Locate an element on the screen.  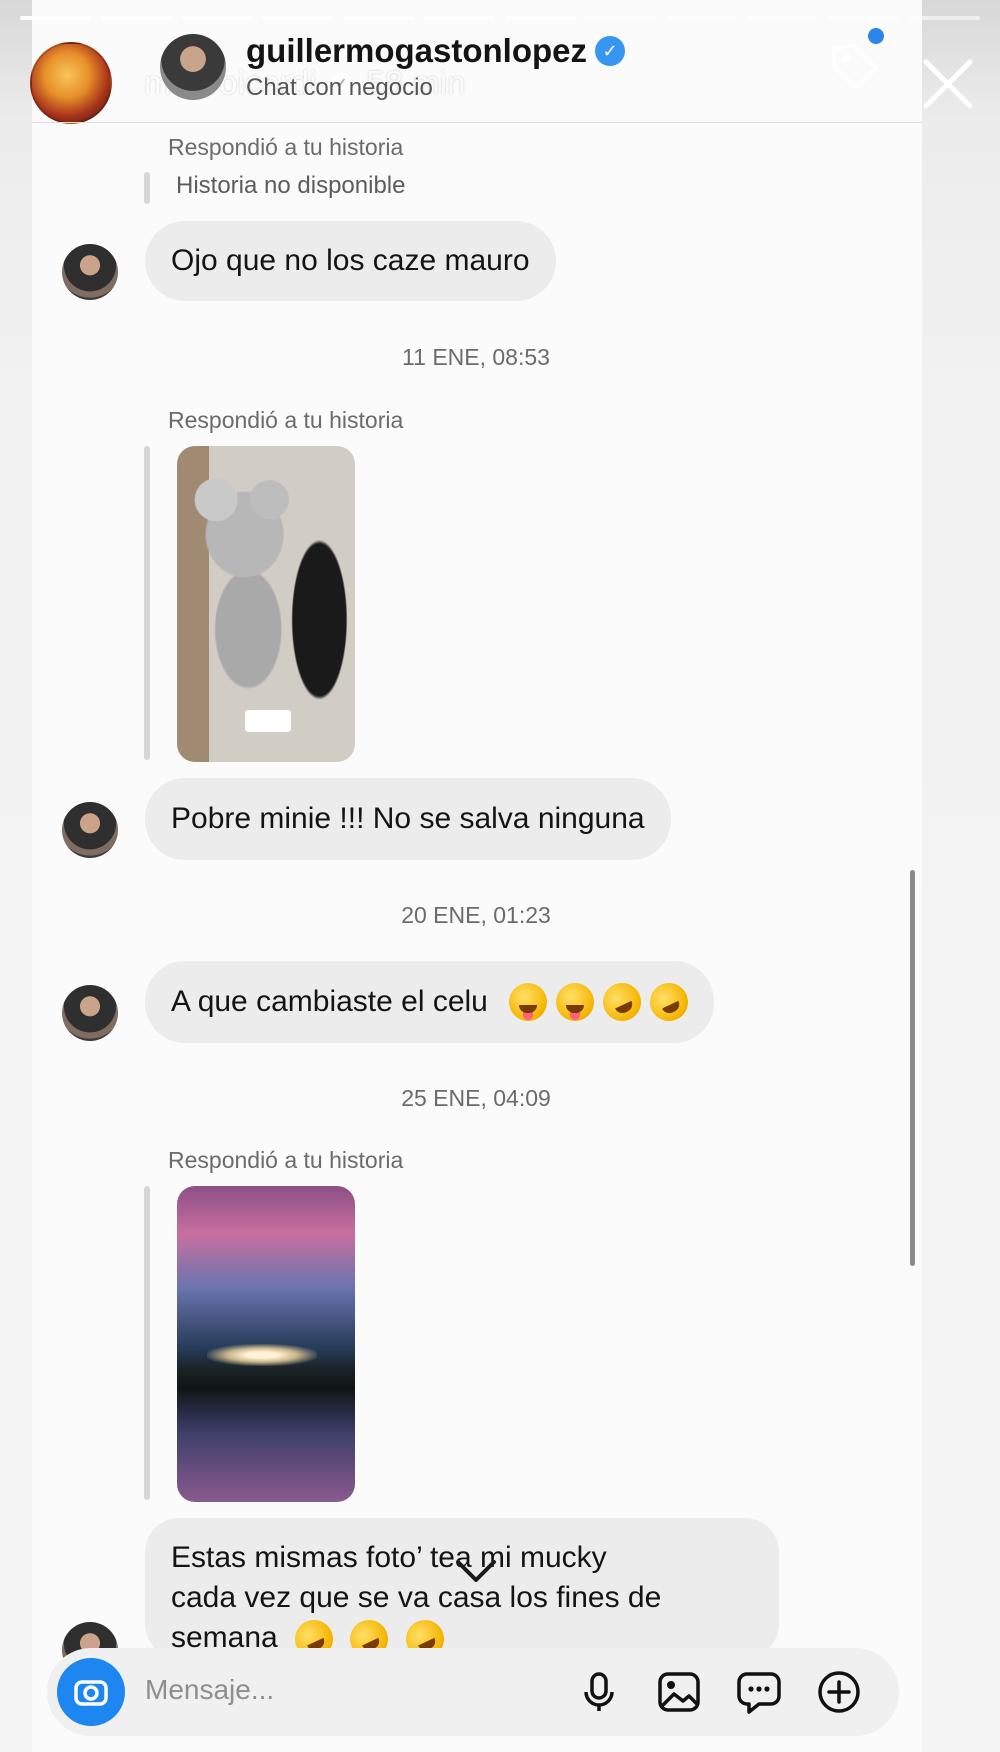
close-icon is located at coordinates (948, 84).